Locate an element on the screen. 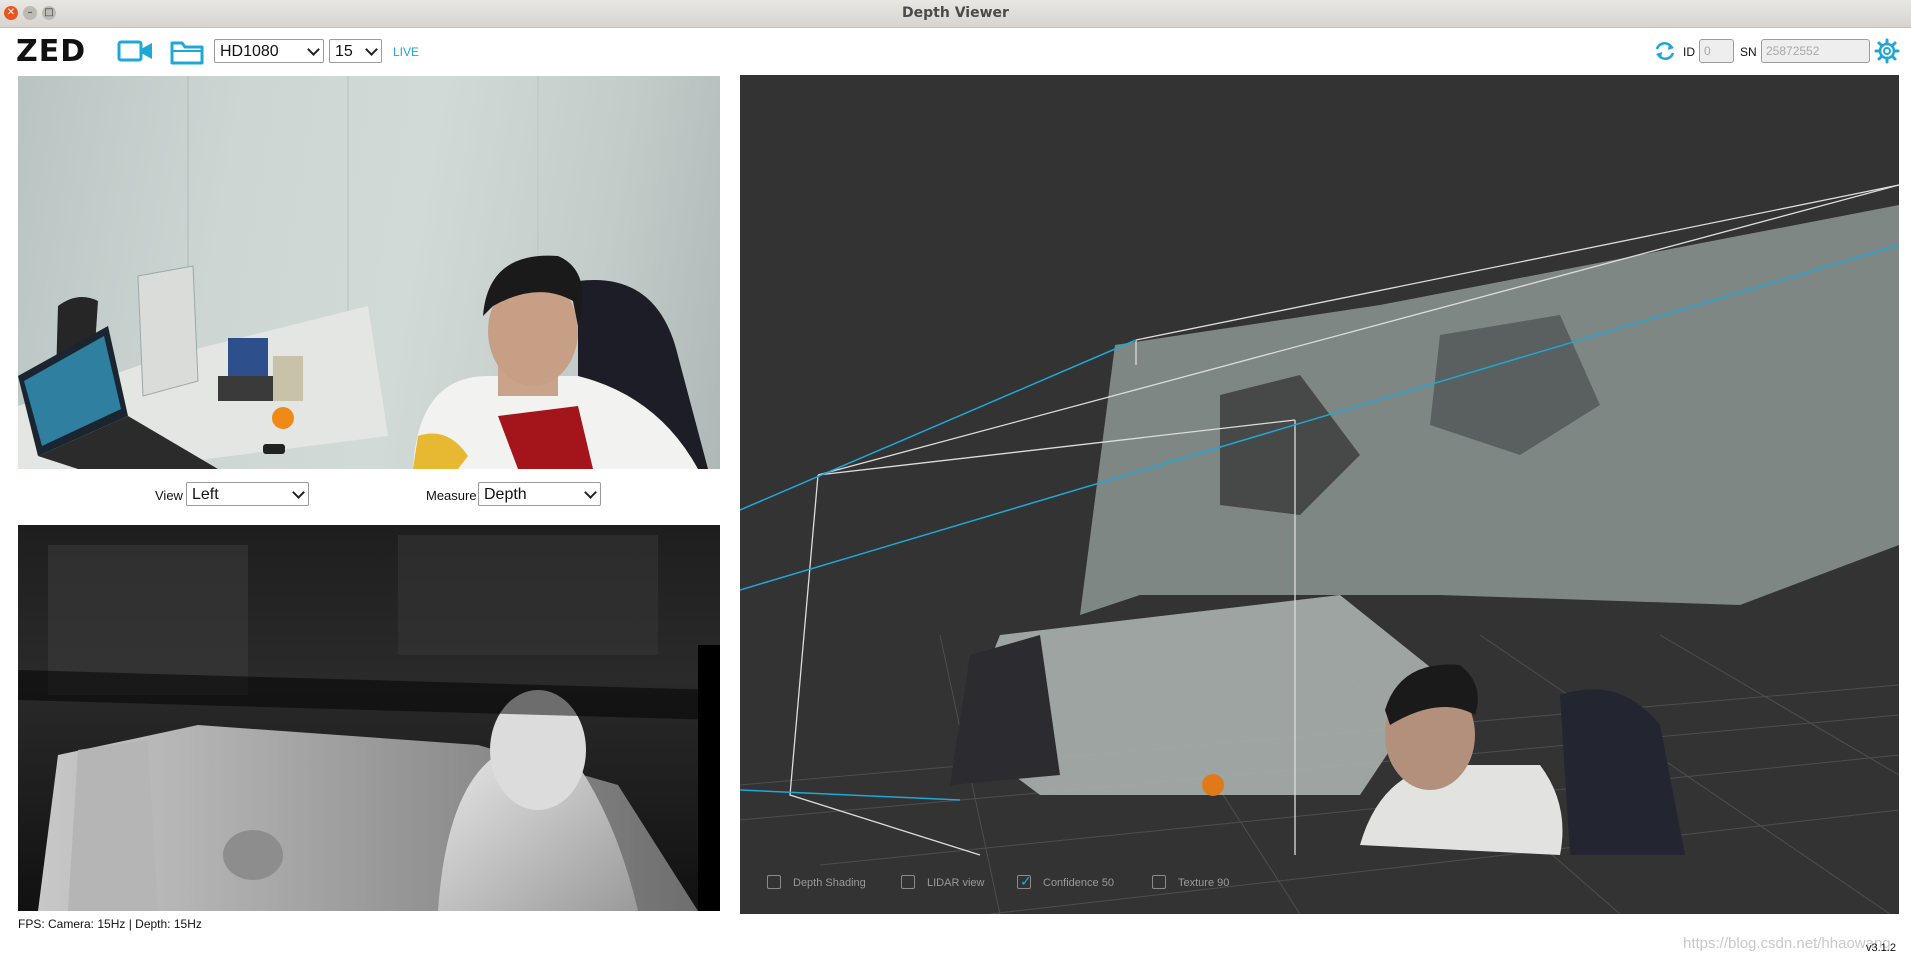  resolution-select: HD1080 is located at coordinates (269, 51).